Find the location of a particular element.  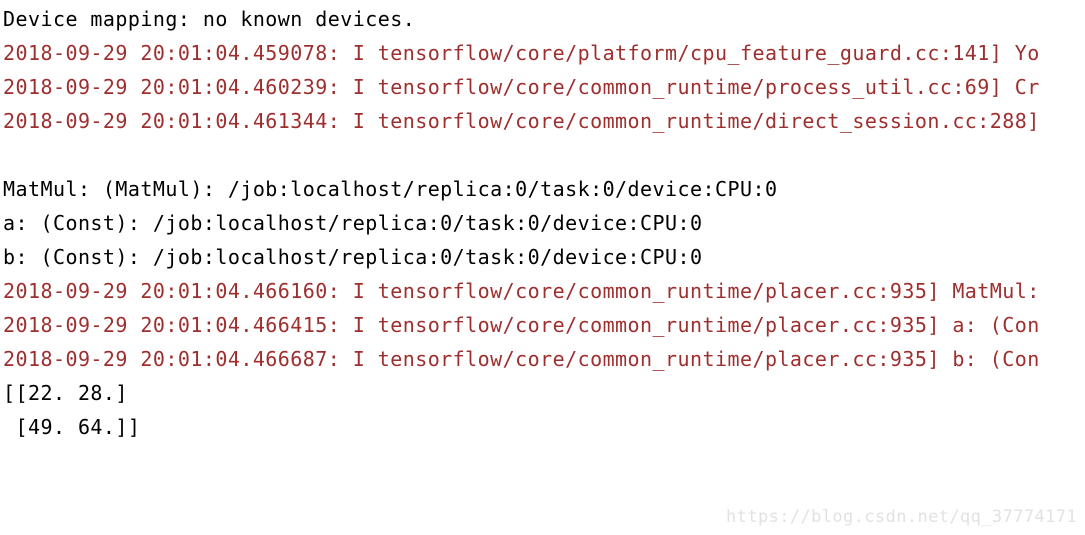

console-line: [[22. 28.] is located at coordinates (65, 393).